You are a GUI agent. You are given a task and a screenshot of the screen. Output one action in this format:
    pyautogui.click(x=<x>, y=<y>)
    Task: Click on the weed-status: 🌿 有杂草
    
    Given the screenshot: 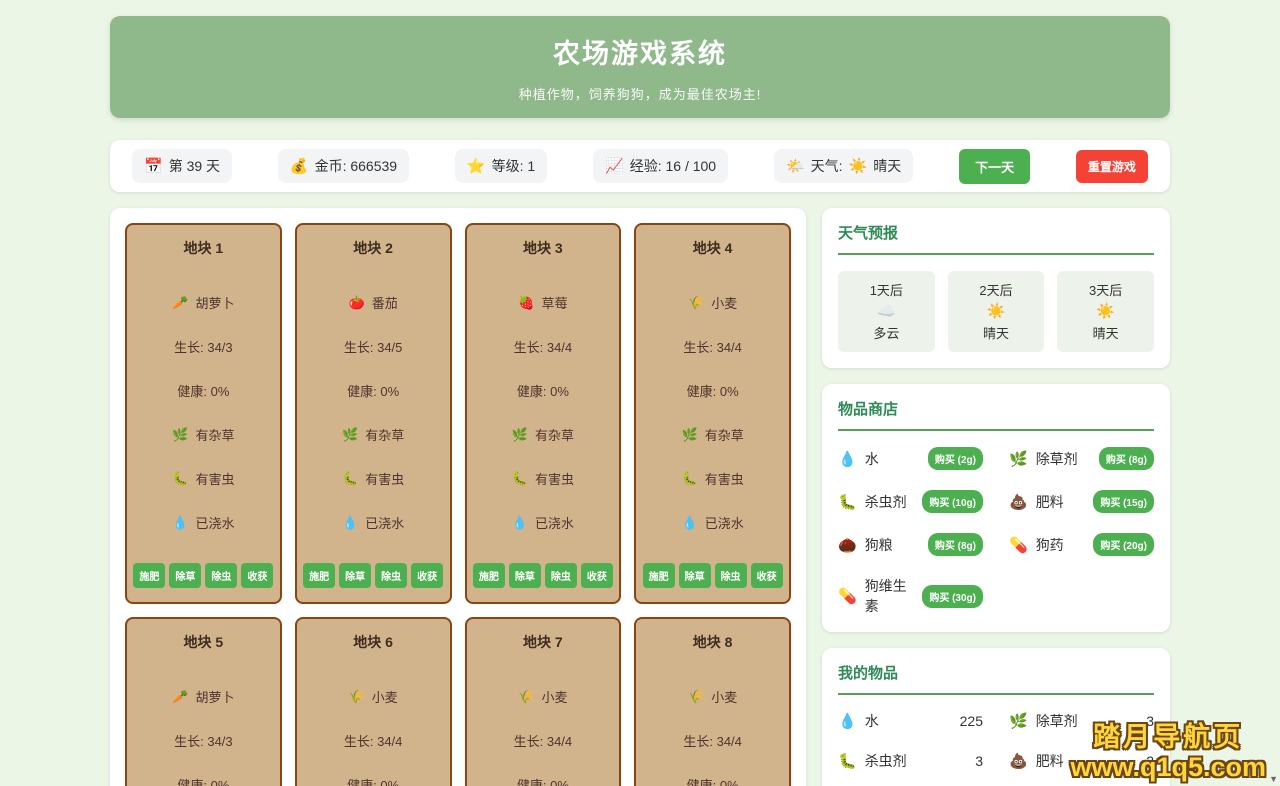 What is the action you would take?
    pyautogui.click(x=543, y=434)
    